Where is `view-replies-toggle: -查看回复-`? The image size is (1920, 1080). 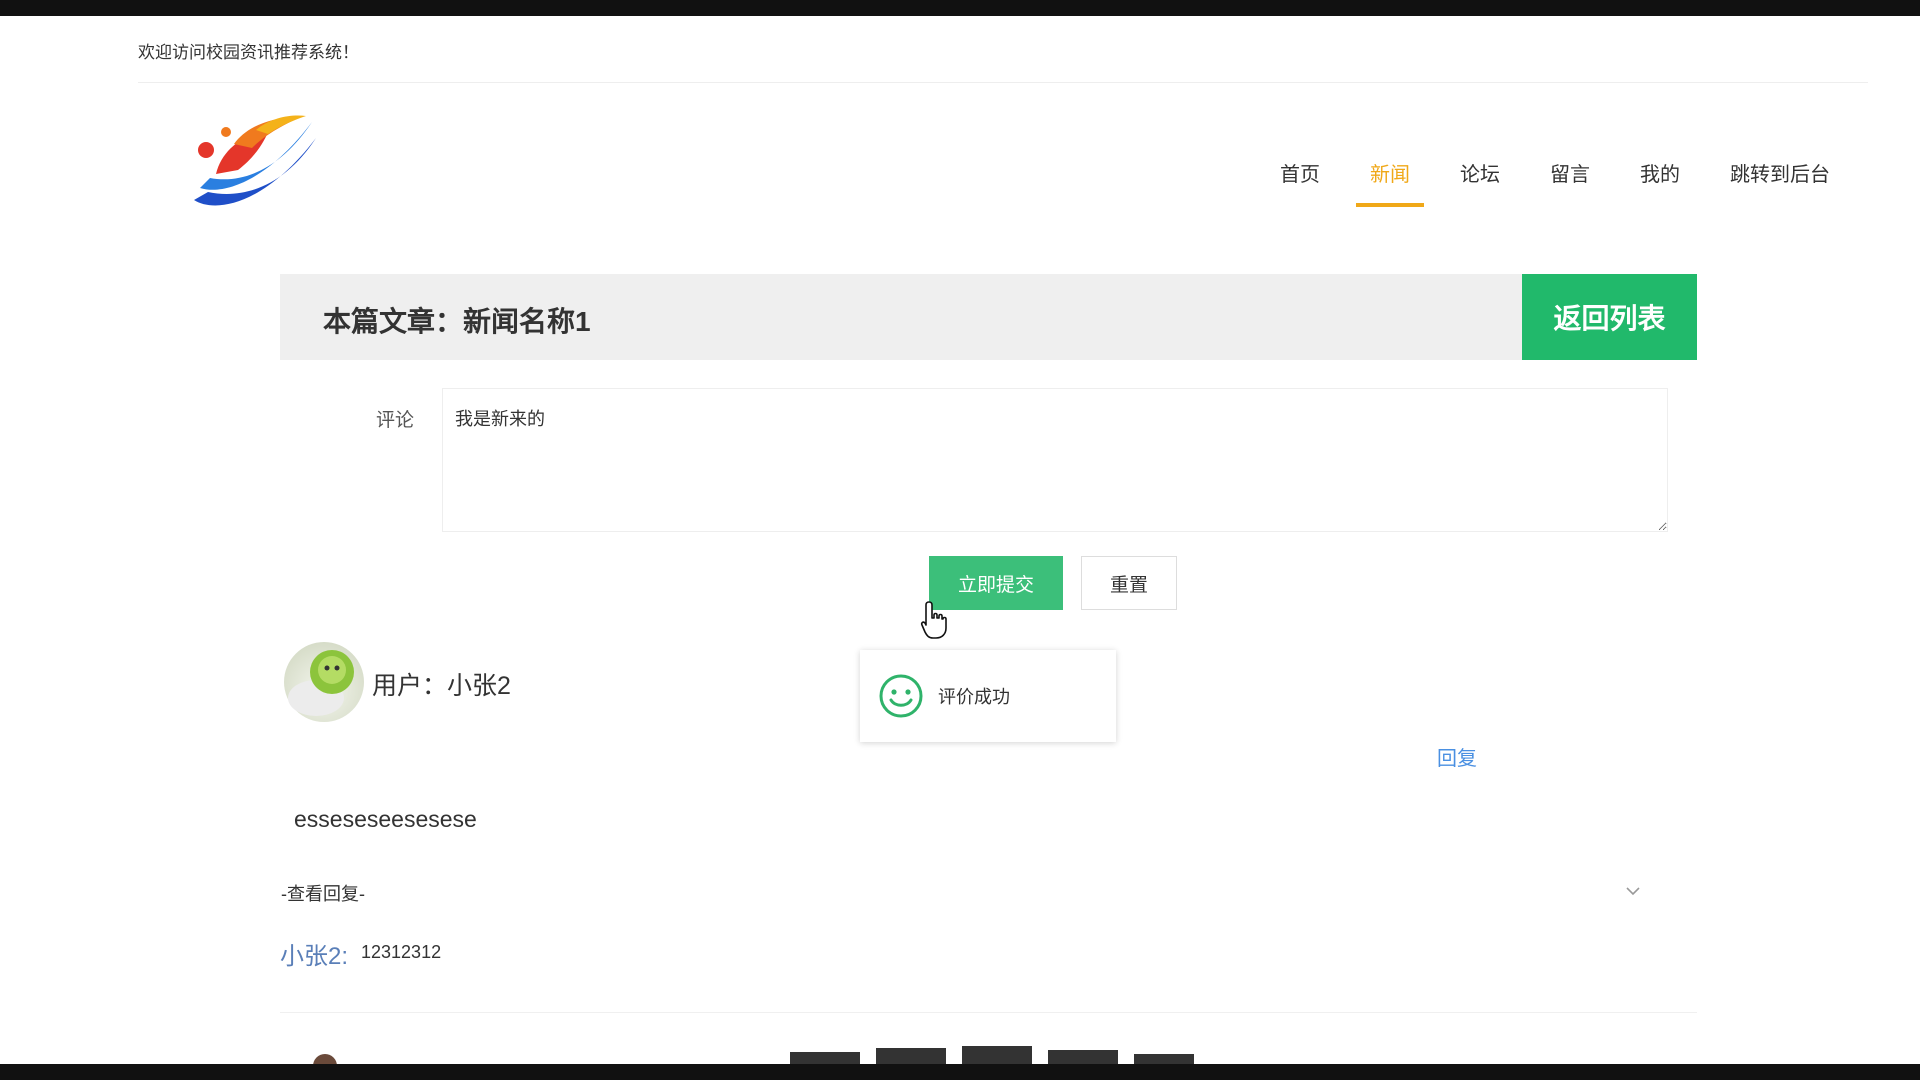 view-replies-toggle: -查看回复- is located at coordinates (323, 893).